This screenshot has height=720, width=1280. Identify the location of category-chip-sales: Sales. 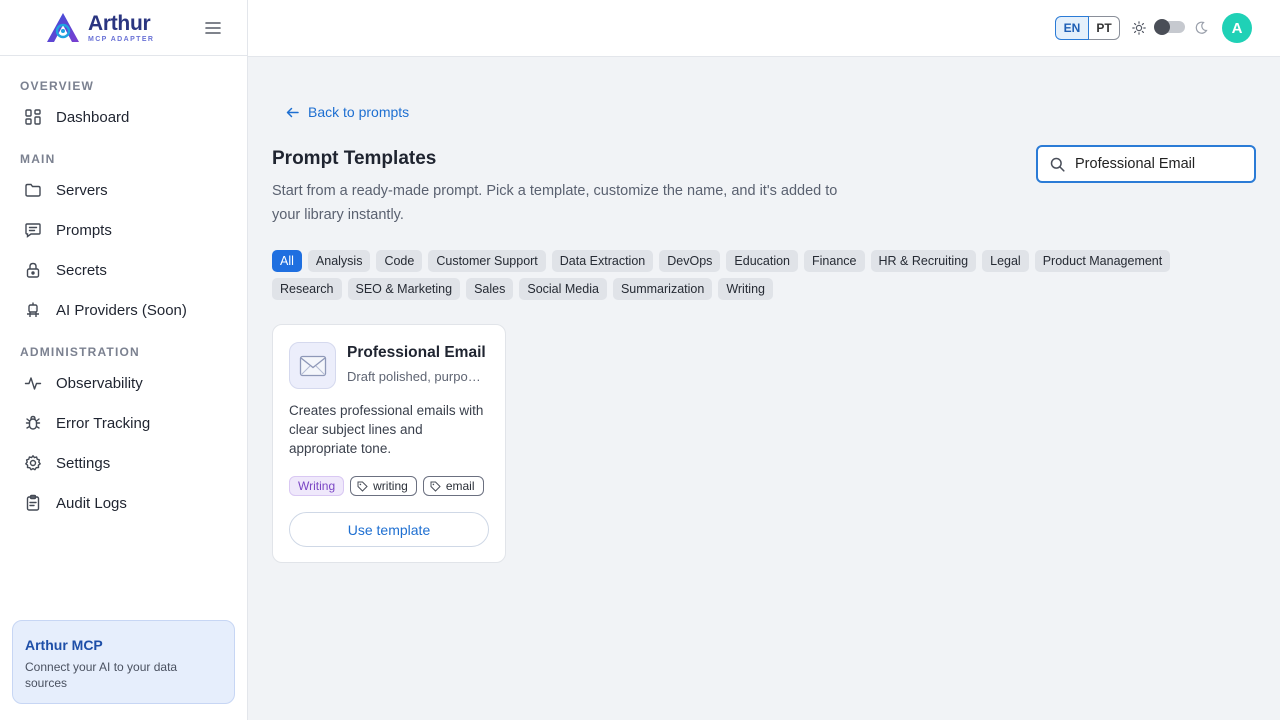
(490, 289).